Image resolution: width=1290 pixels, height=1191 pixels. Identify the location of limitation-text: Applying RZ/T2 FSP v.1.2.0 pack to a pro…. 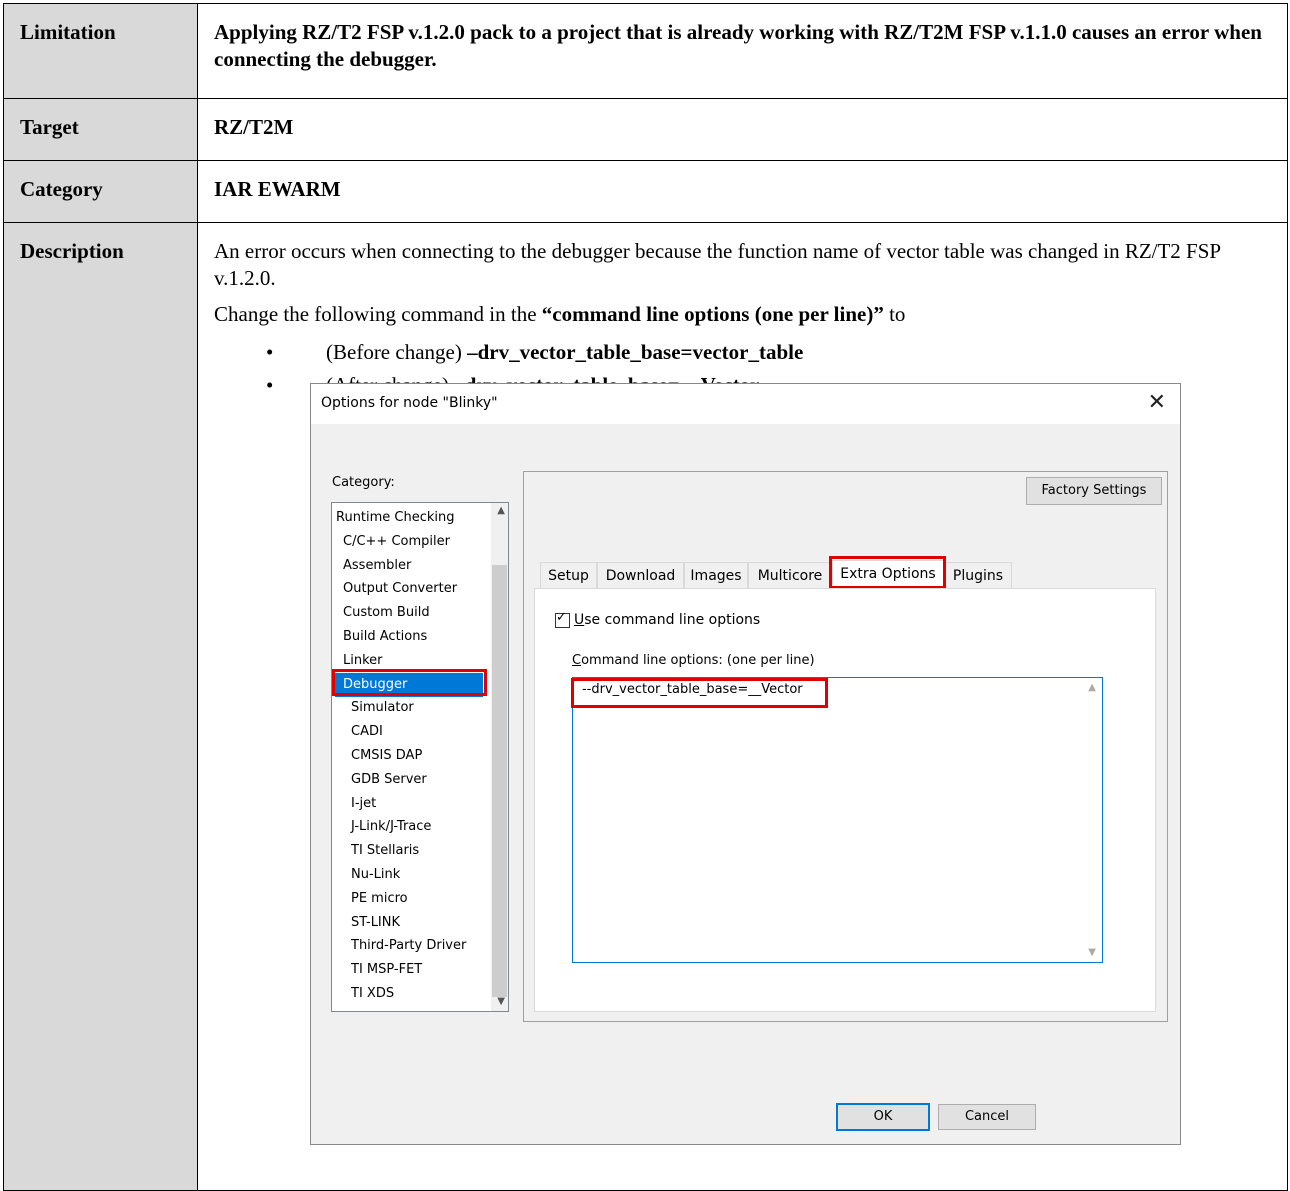
(742, 51).